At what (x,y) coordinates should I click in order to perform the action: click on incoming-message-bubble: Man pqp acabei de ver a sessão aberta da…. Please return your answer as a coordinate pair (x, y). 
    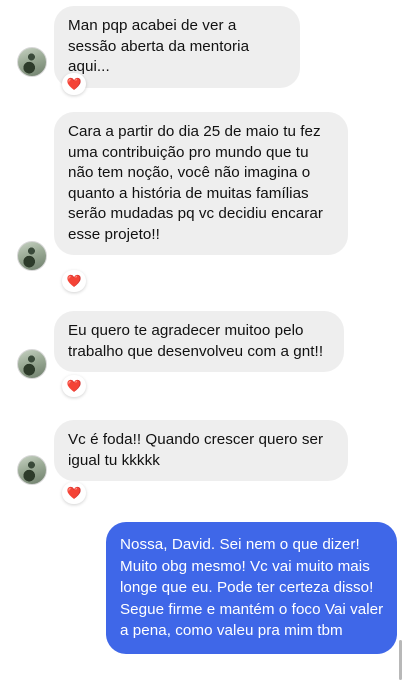
    Looking at the image, I should click on (177, 47).